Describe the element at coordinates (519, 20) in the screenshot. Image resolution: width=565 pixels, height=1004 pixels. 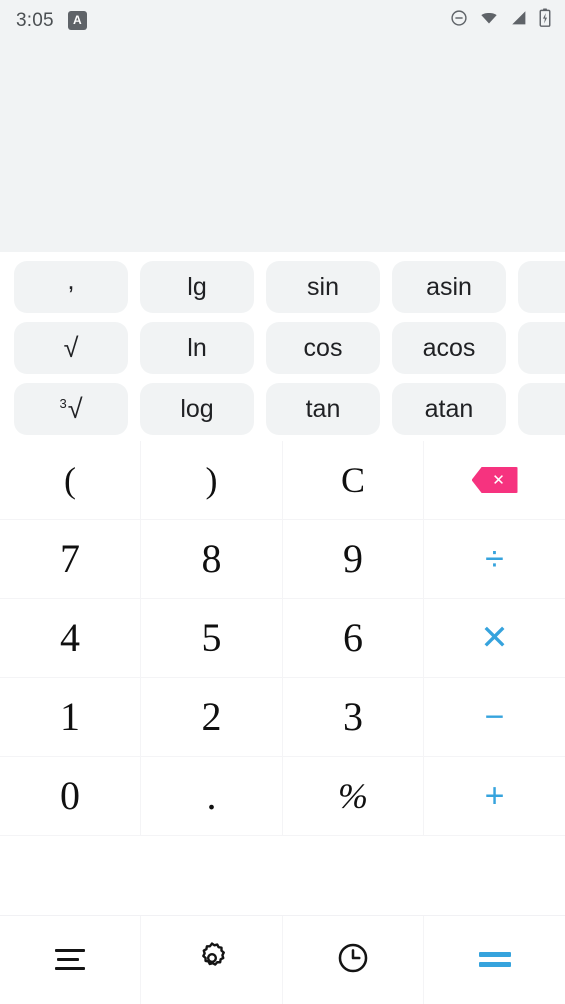
I see `cell-signal-icon` at that location.